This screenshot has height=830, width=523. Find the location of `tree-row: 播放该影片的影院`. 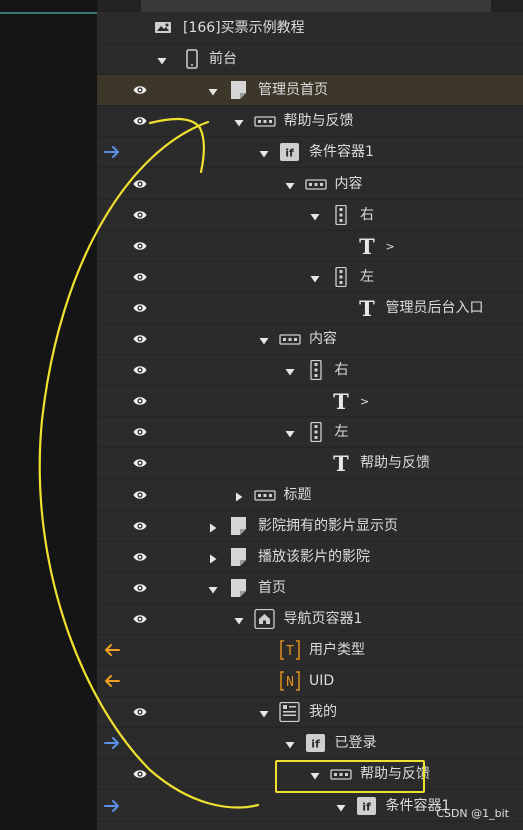

tree-row: 播放该影片的影院 is located at coordinates (310, 557).